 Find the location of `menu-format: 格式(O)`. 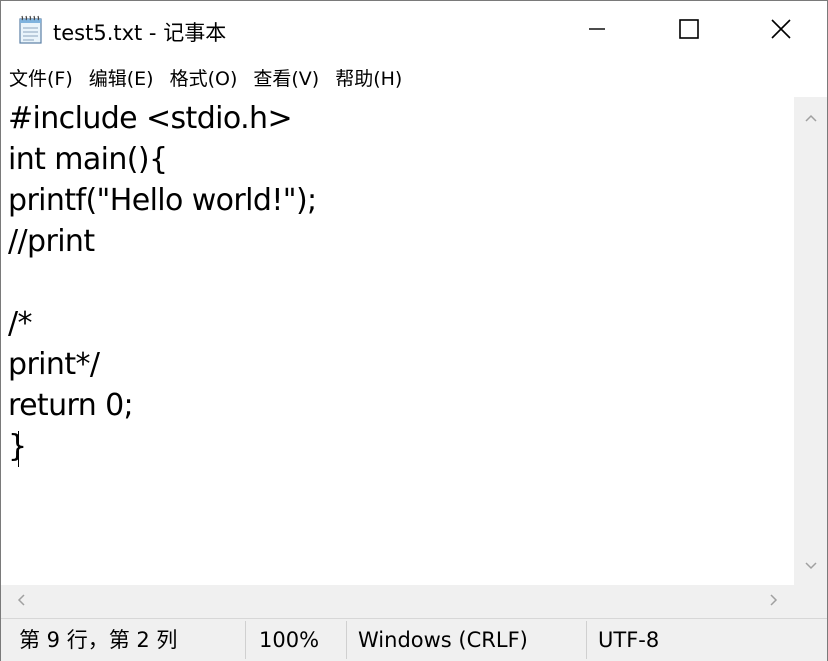

menu-format: 格式(O) is located at coordinates (203, 79).